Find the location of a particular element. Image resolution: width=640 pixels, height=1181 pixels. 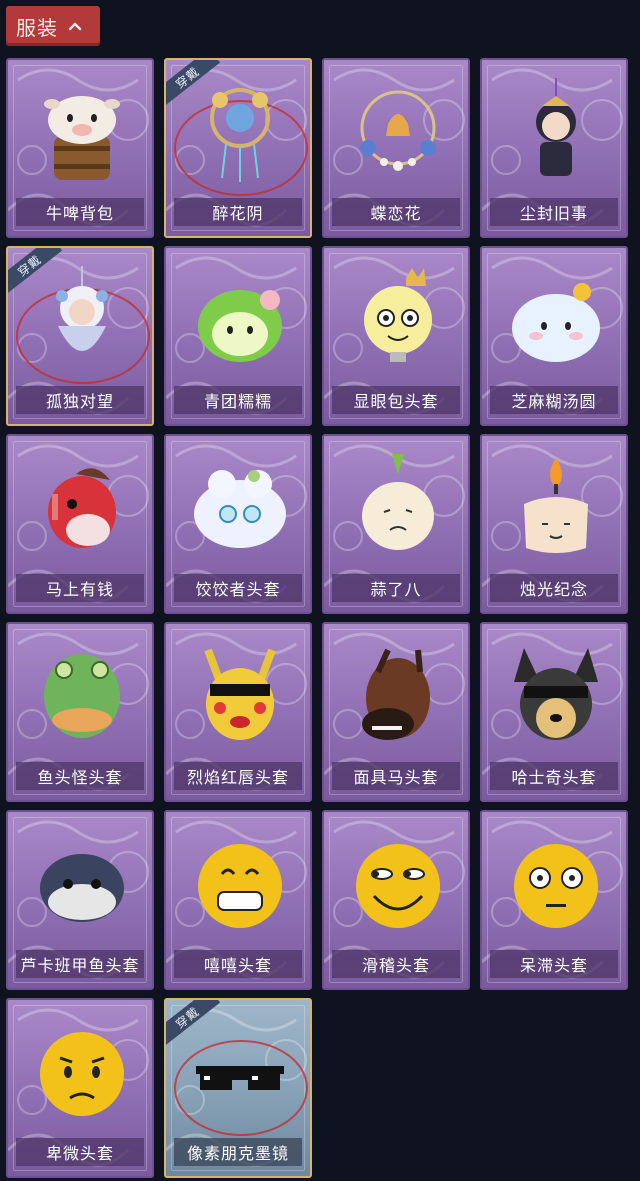

horse-mask-icon is located at coordinates (396, 694).